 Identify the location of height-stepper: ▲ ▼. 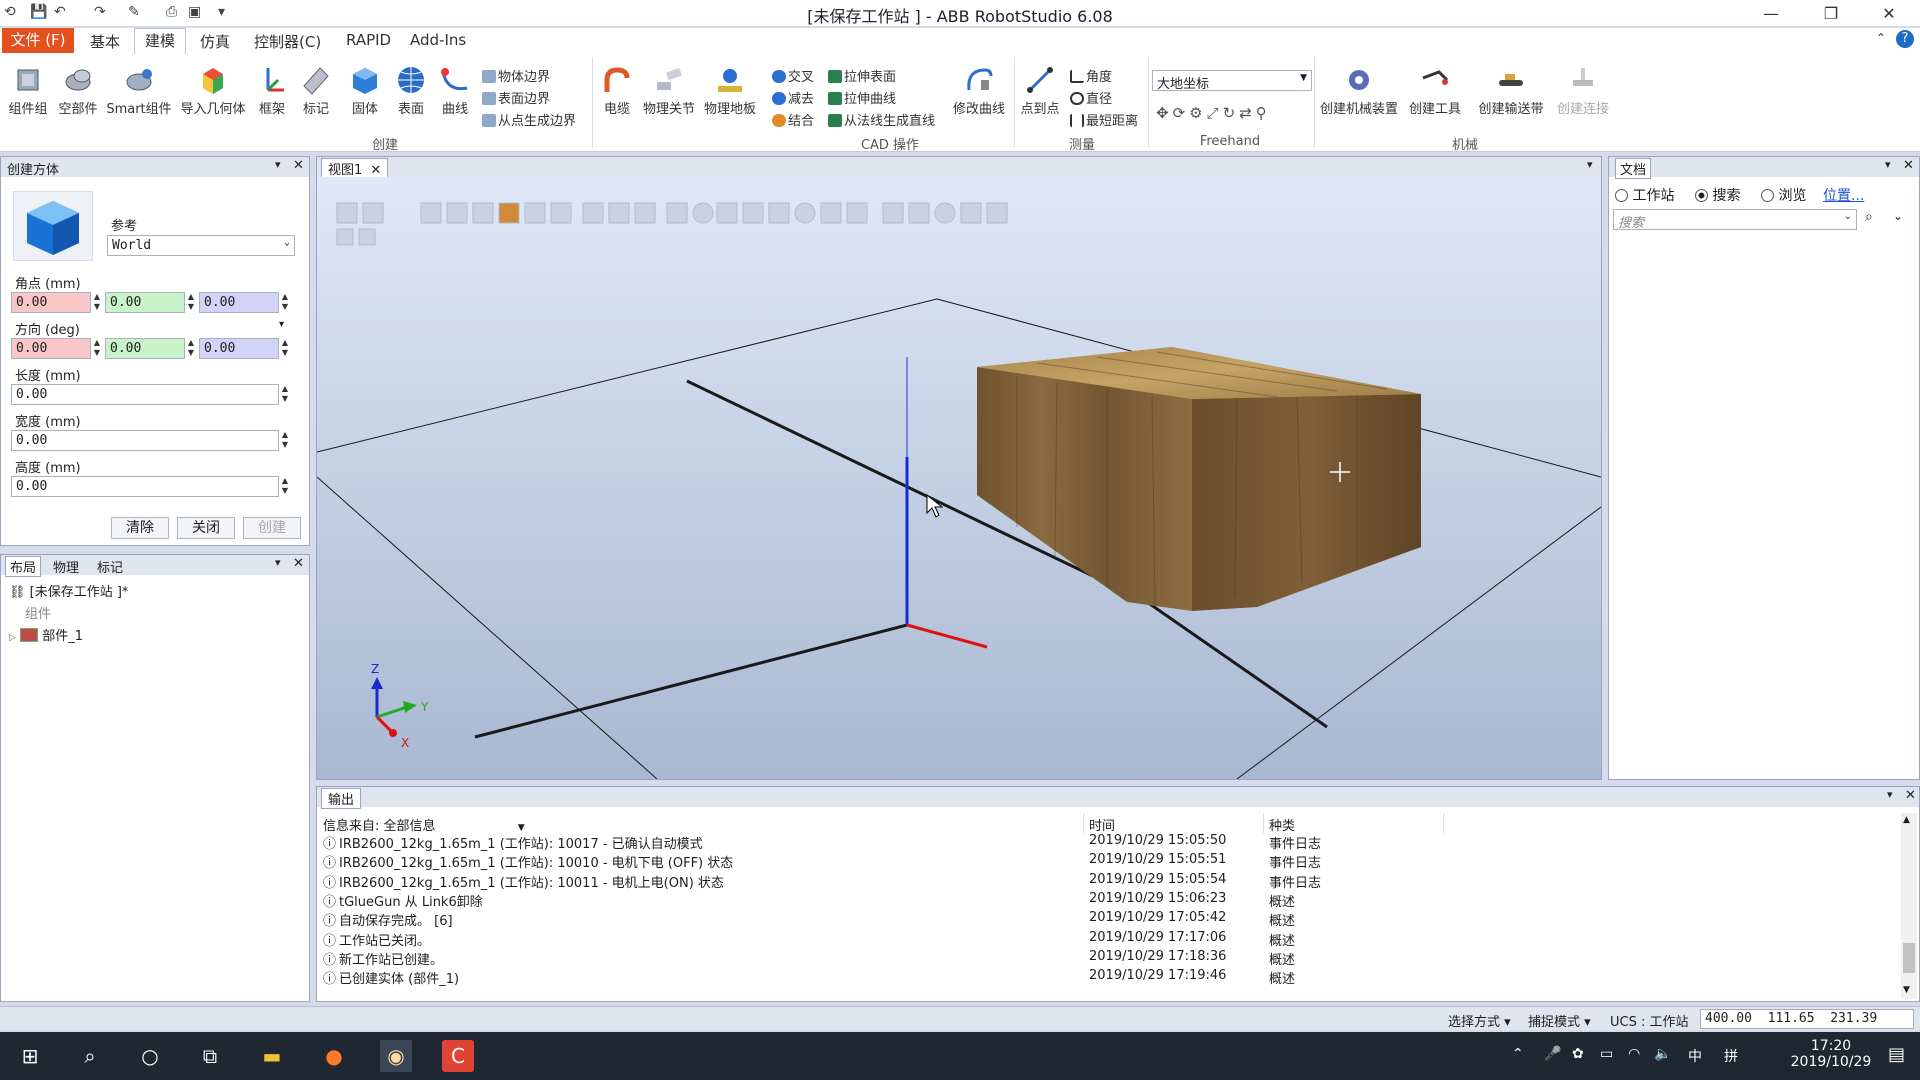
(285, 486).